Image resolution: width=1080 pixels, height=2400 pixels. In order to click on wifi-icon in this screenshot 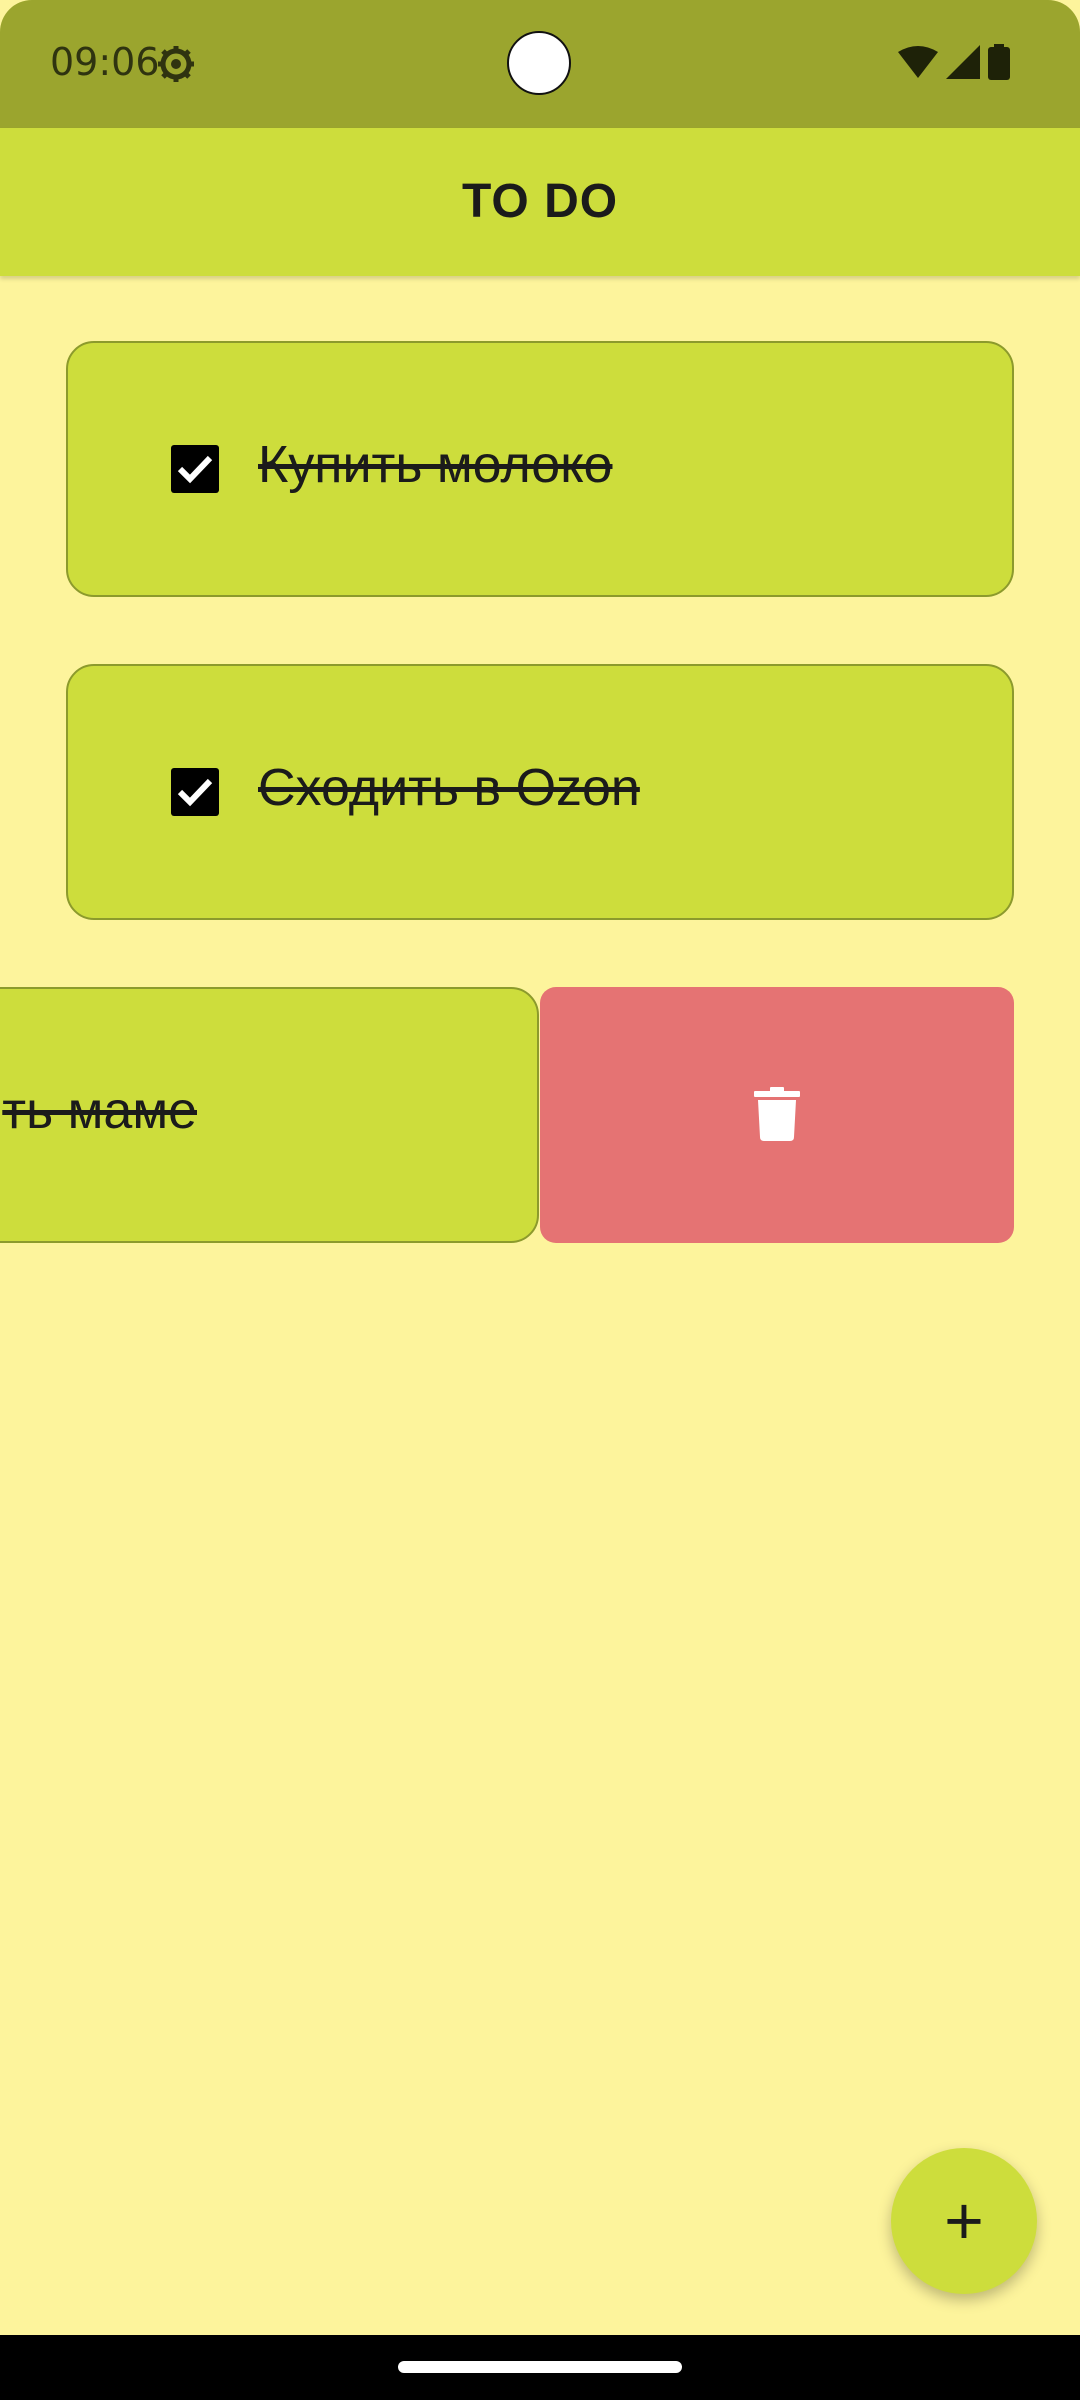, I will do `click(918, 64)`.